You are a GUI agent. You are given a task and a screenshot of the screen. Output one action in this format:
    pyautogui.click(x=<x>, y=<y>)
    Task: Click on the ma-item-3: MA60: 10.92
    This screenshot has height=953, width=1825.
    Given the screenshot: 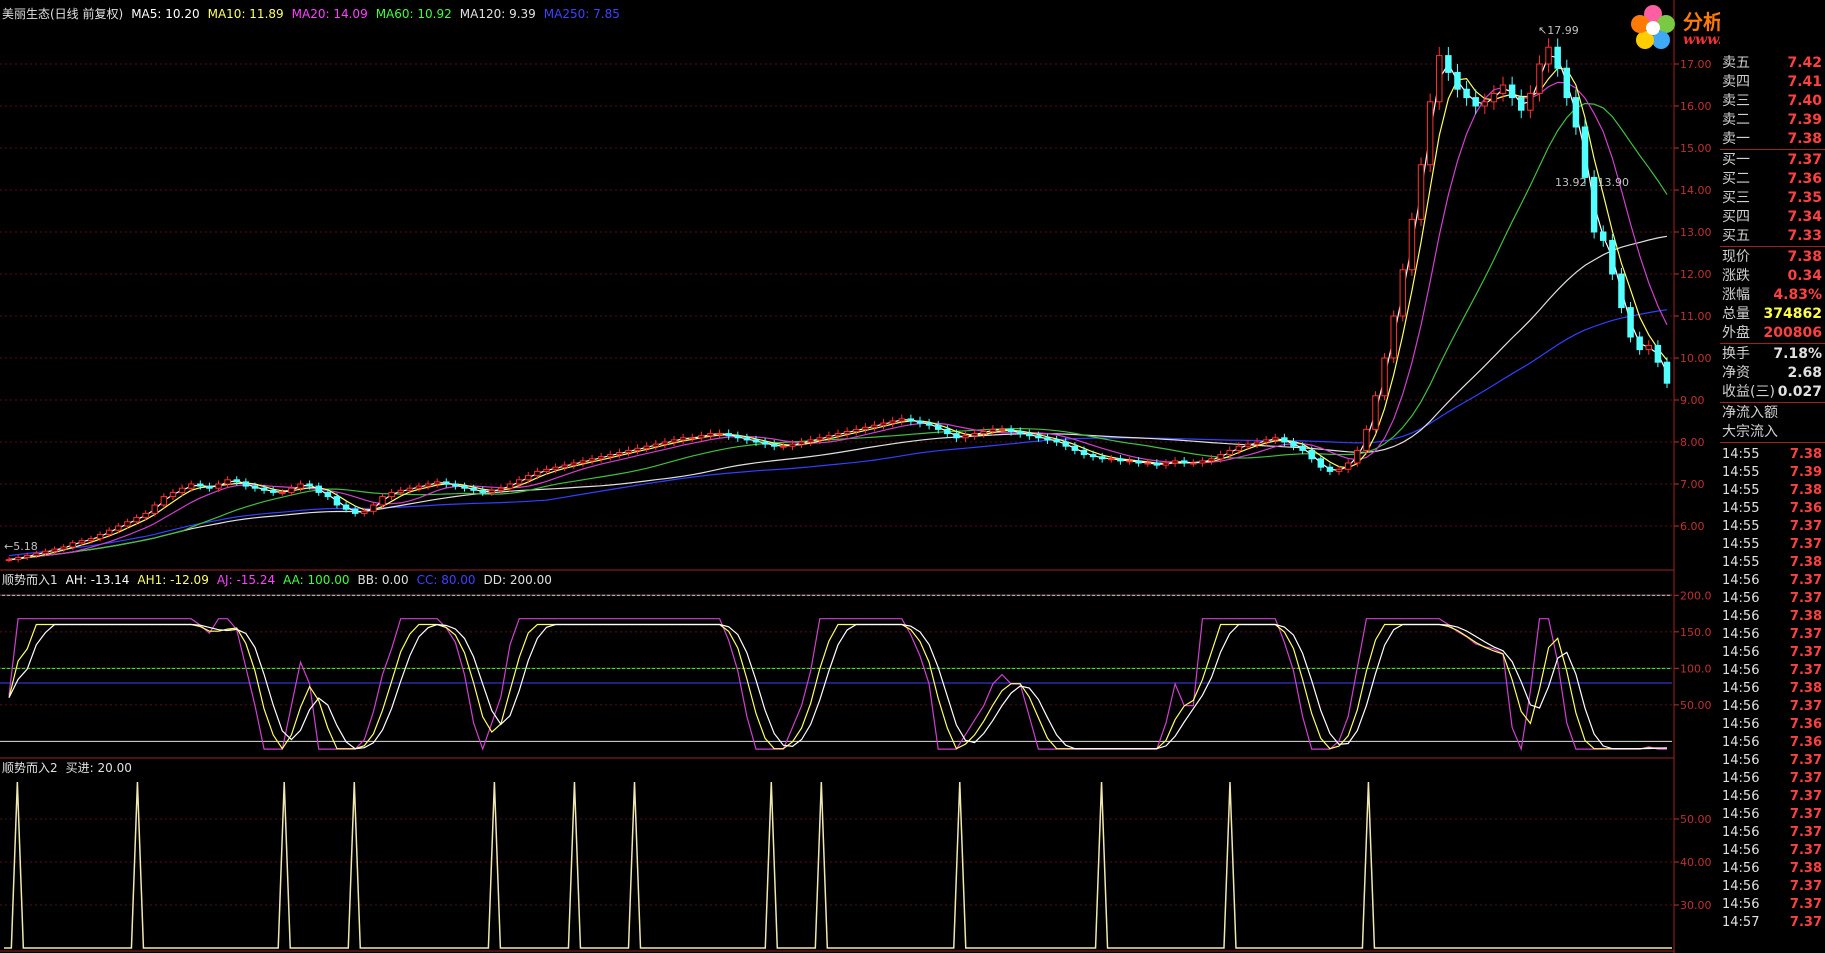 What is the action you would take?
    pyautogui.click(x=413, y=14)
    